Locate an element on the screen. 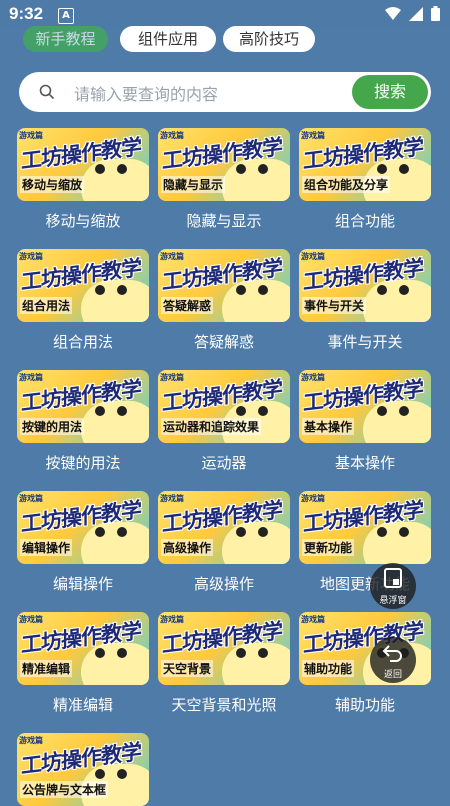 The image size is (450, 806). tutorial-thumbnail: 游戏篇 工坊操作教学 编辑操作 is located at coordinates (83, 527).